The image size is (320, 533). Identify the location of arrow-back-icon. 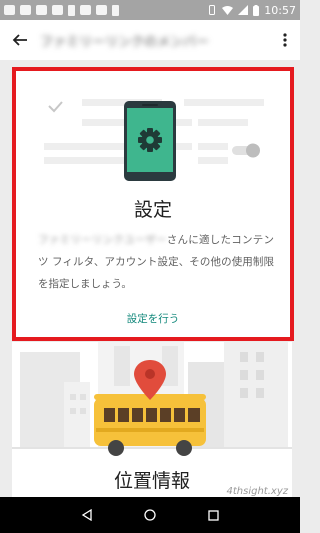
(19, 40).